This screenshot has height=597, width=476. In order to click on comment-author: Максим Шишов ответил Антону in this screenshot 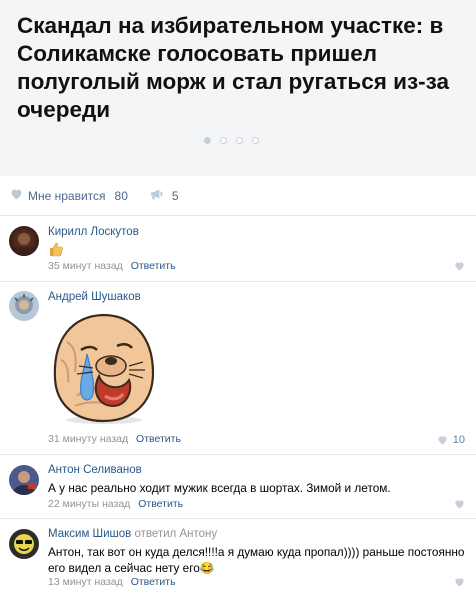, I will do `click(132, 534)`.